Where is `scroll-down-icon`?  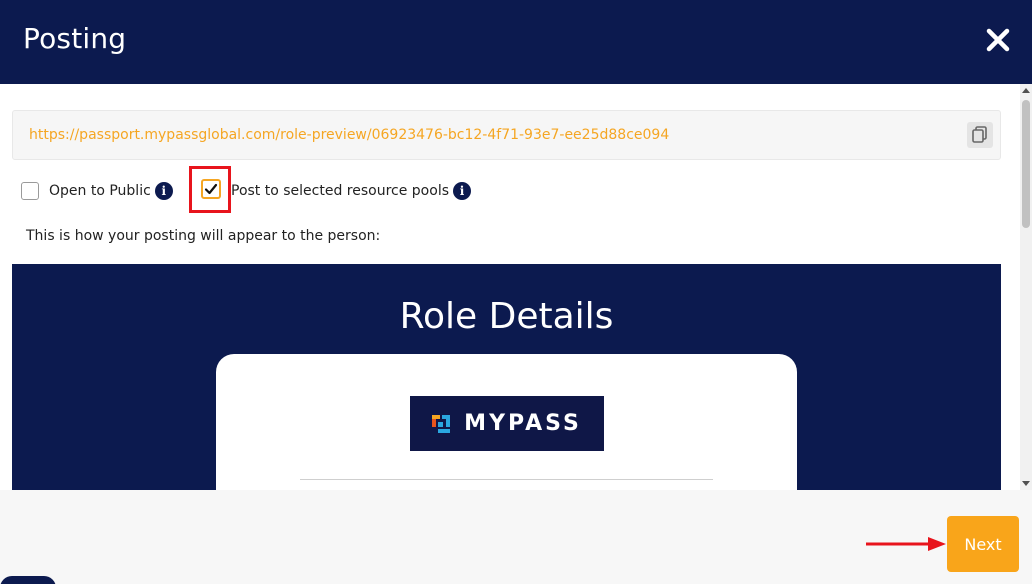 scroll-down-icon is located at coordinates (1026, 483).